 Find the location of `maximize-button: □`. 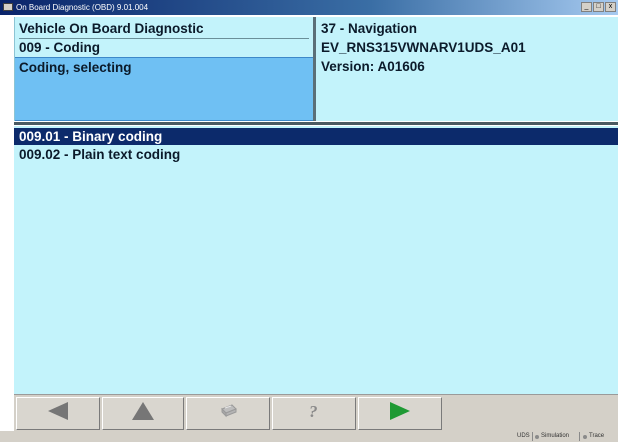

maximize-button: □ is located at coordinates (598, 7).